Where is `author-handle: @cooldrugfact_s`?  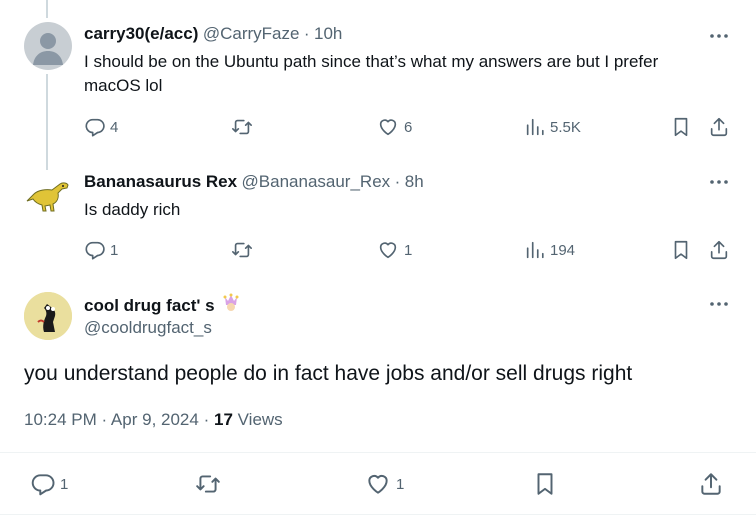
author-handle: @cooldrugfact_s is located at coordinates (148, 328).